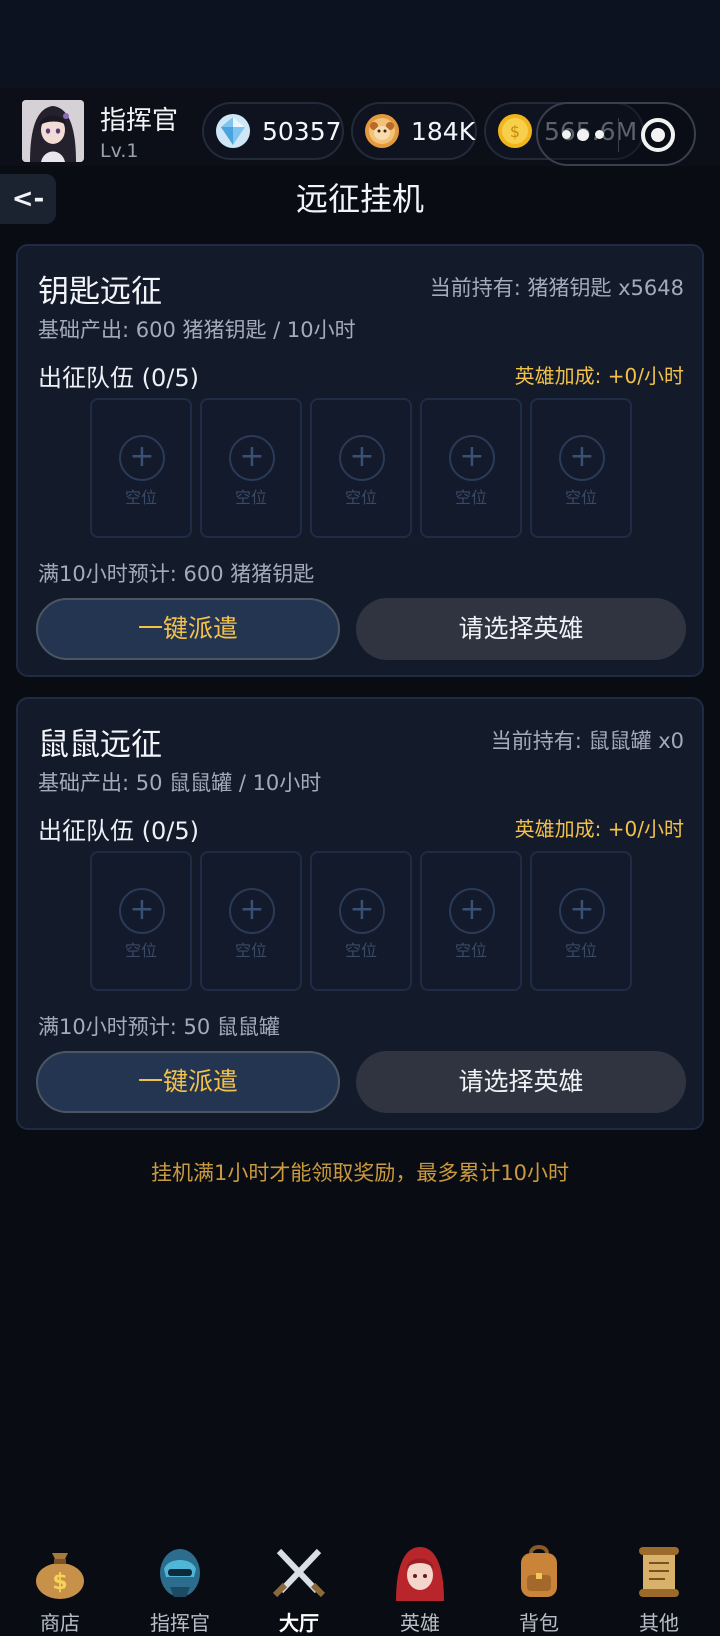 Image resolution: width=720 pixels, height=1636 pixels. Describe the element at coordinates (139, 121) in the screenshot. I see `player-name: 指挥官` at that location.